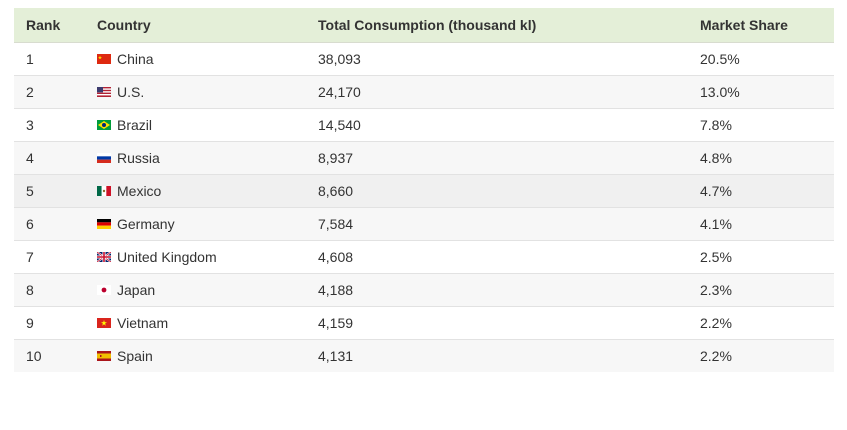 This screenshot has width=847, height=430. Describe the element at coordinates (104, 256) in the screenshot. I see `uk-flag-icon` at that location.